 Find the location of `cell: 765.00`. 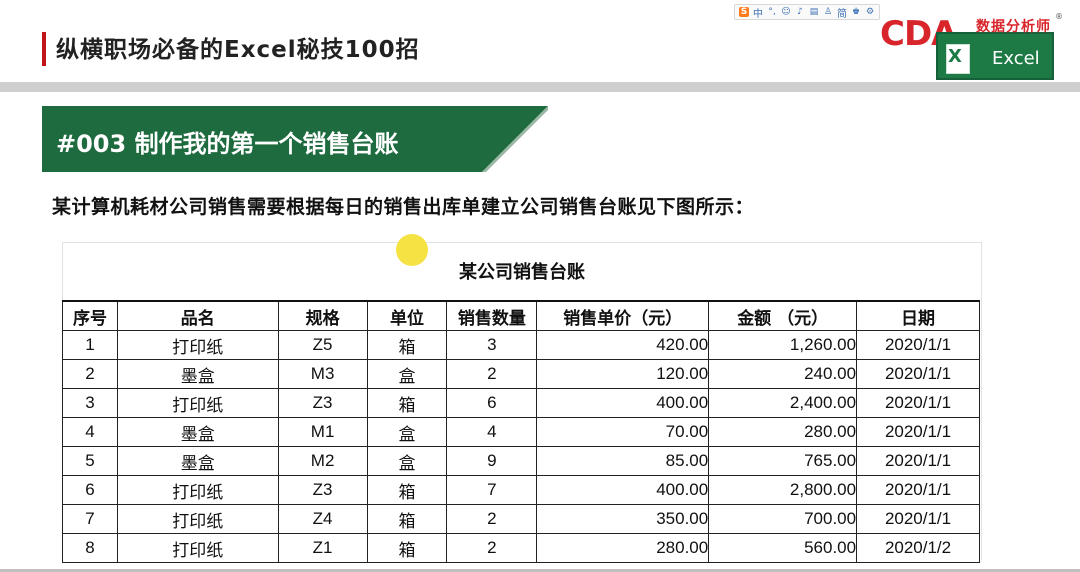

cell: 765.00 is located at coordinates (783, 461).